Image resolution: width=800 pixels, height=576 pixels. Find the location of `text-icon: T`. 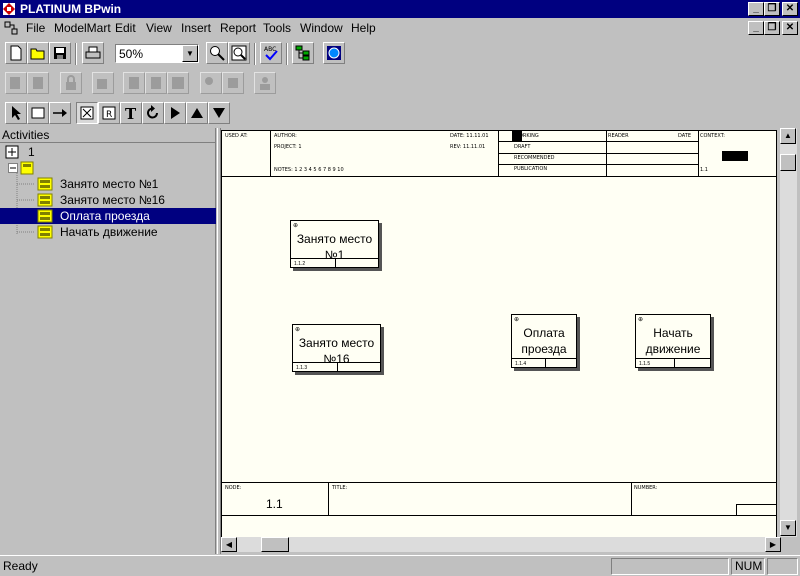

text-icon: T is located at coordinates (131, 113).